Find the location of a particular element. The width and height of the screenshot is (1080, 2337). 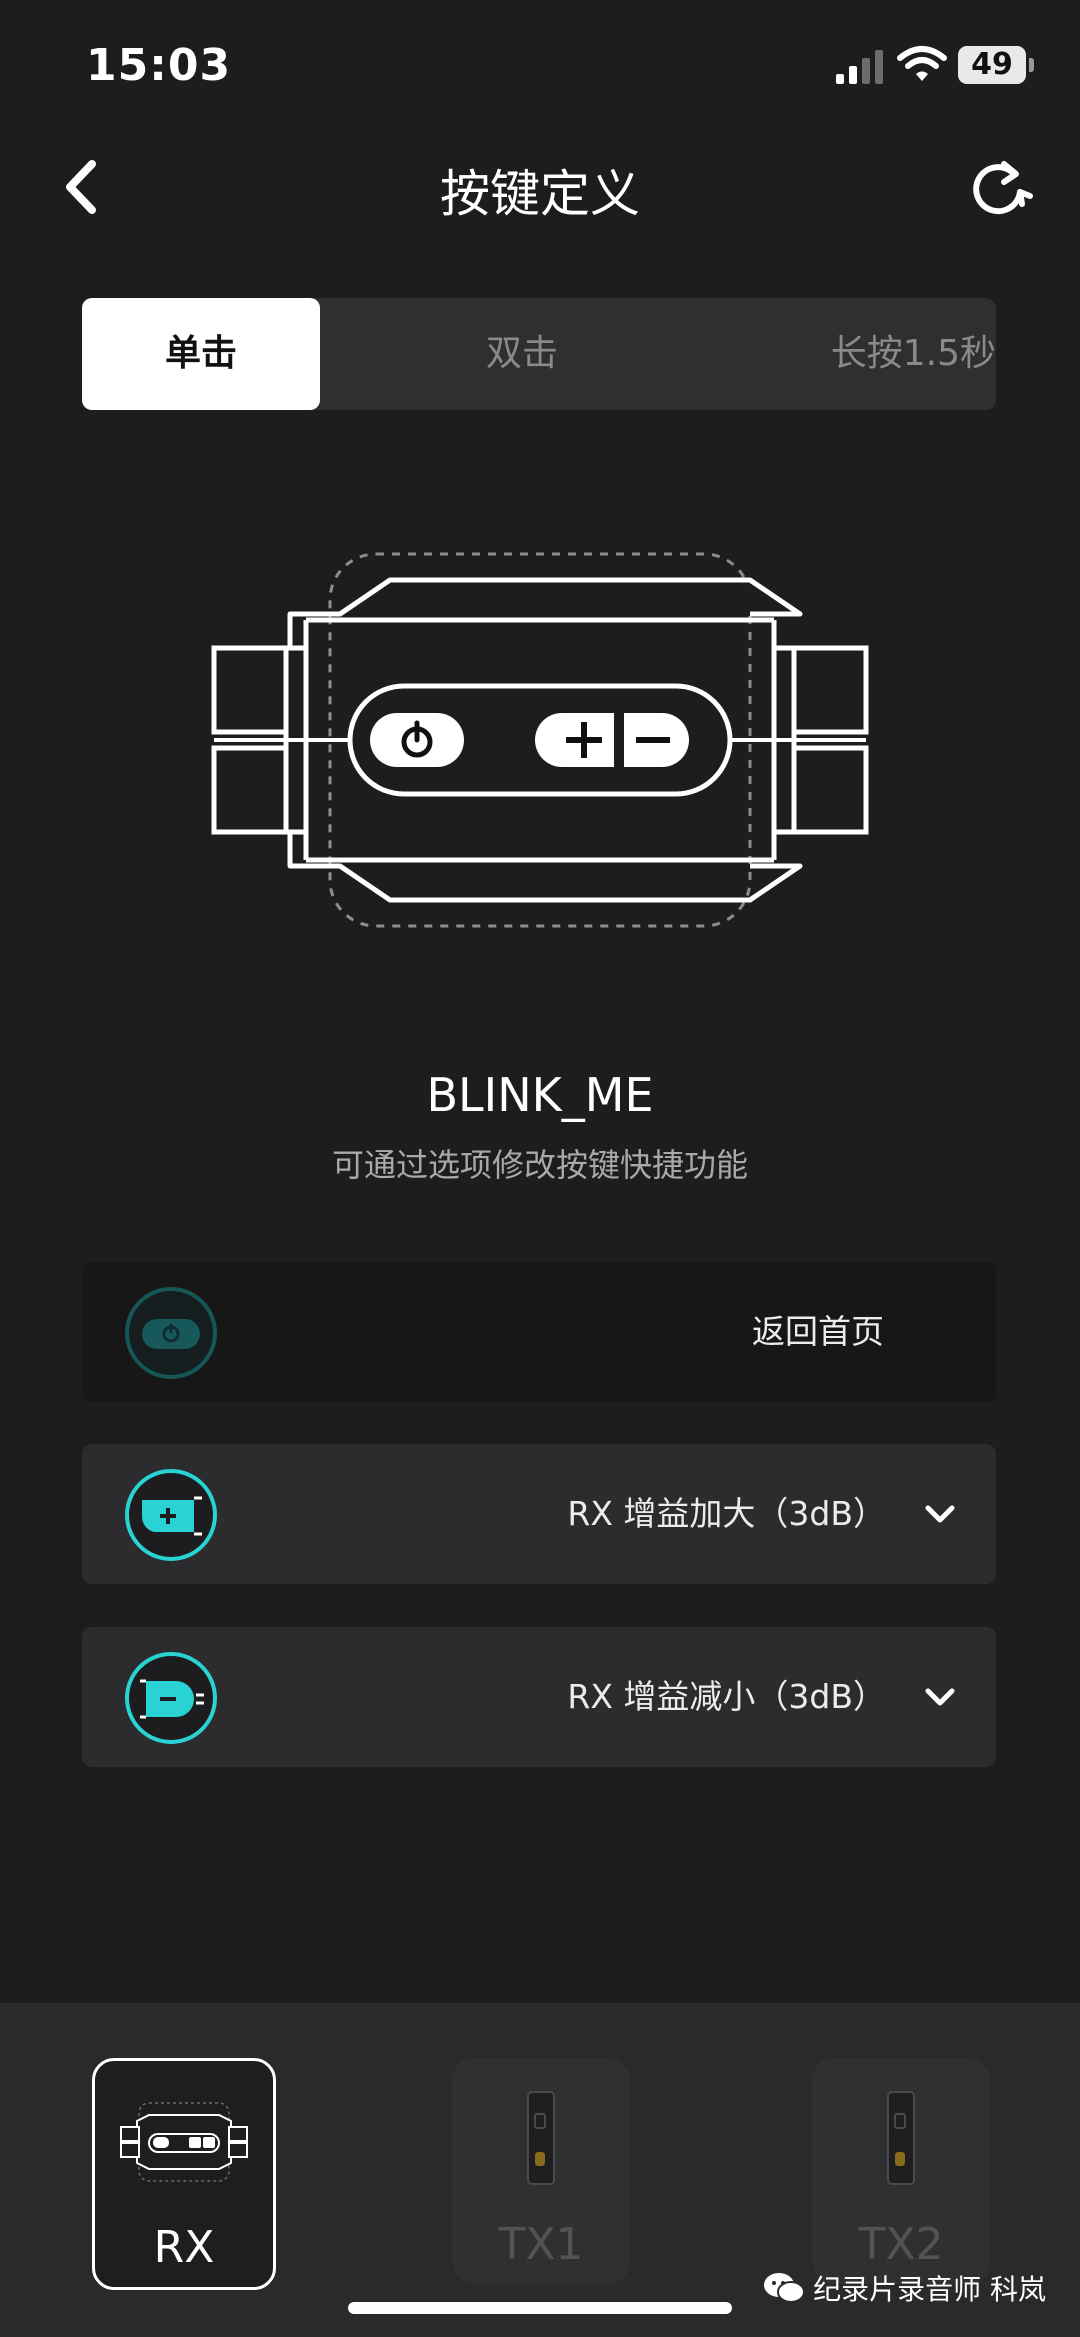

wechat-icon is located at coordinates (785, 2288).